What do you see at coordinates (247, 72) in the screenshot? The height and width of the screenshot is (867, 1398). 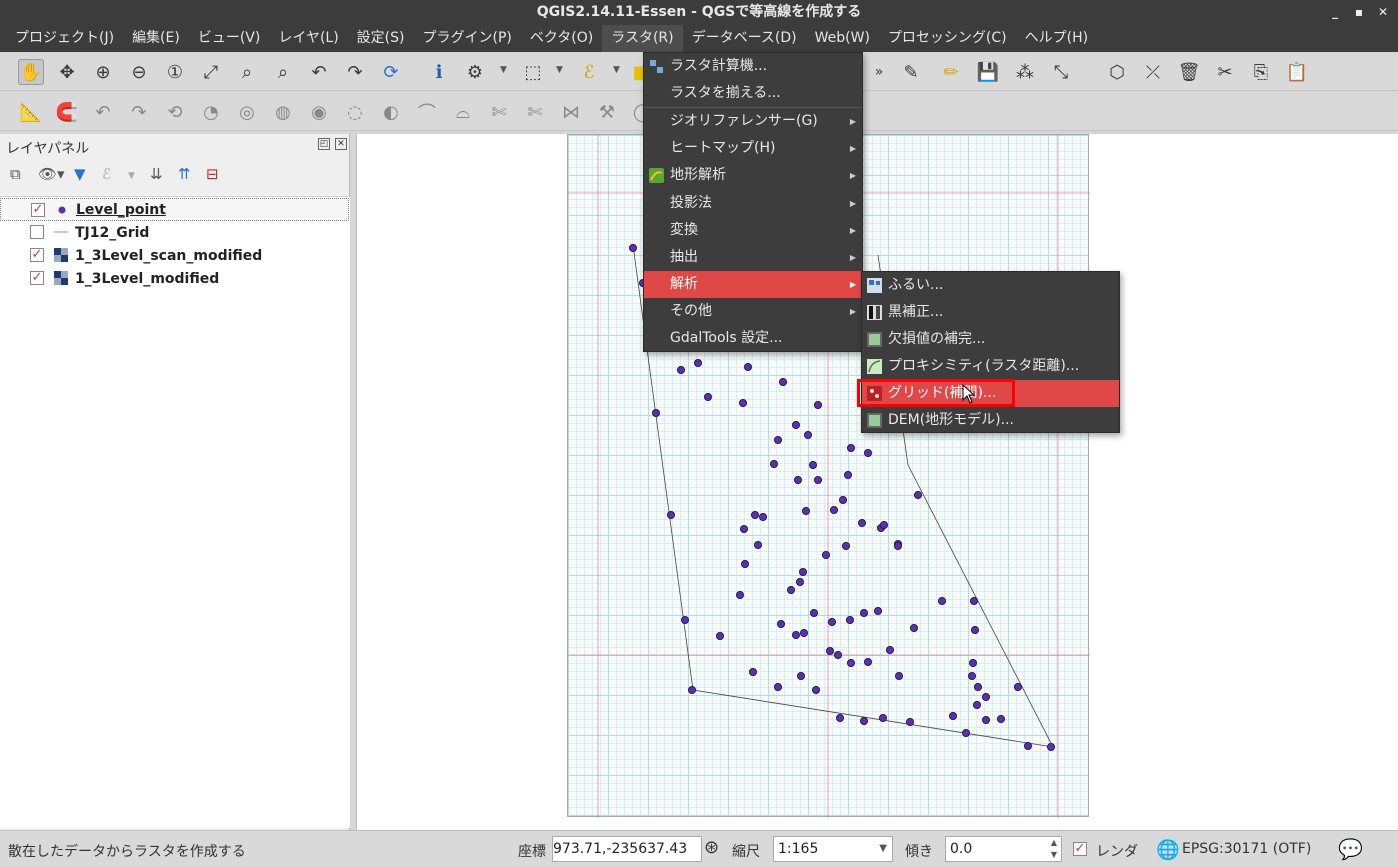 I see `zoom-to-selection-icon: ⌕` at bounding box center [247, 72].